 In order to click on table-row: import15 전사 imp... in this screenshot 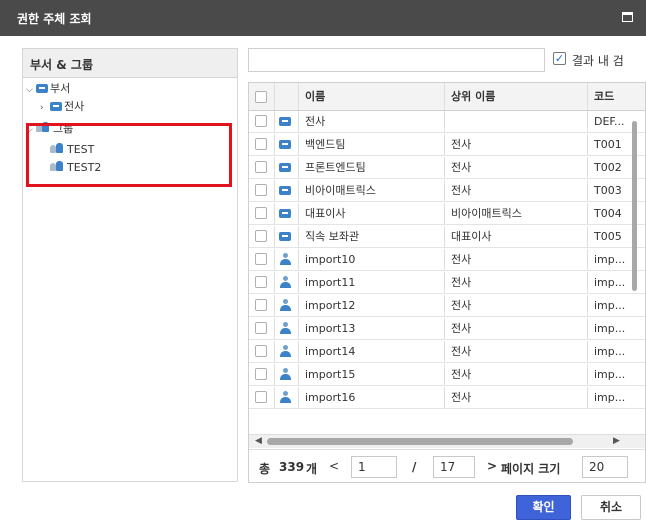, I will do `click(447, 375)`.